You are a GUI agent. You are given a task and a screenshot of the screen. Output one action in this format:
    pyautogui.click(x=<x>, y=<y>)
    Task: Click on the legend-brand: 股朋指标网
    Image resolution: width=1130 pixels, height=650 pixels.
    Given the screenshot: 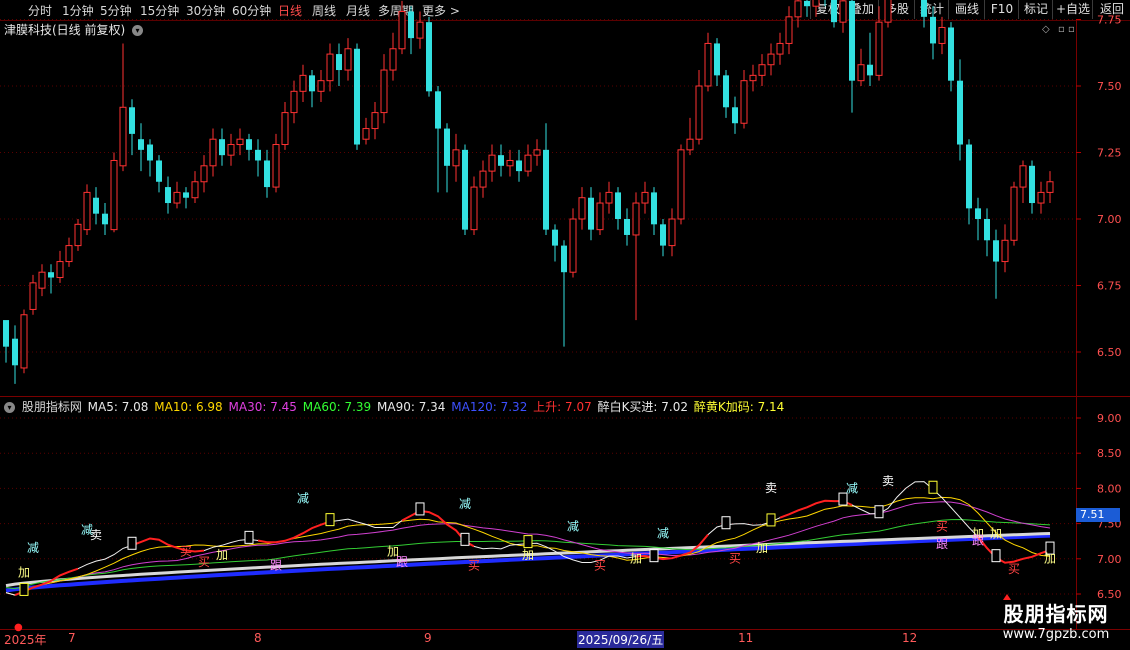 What is the action you would take?
    pyautogui.click(x=51, y=407)
    